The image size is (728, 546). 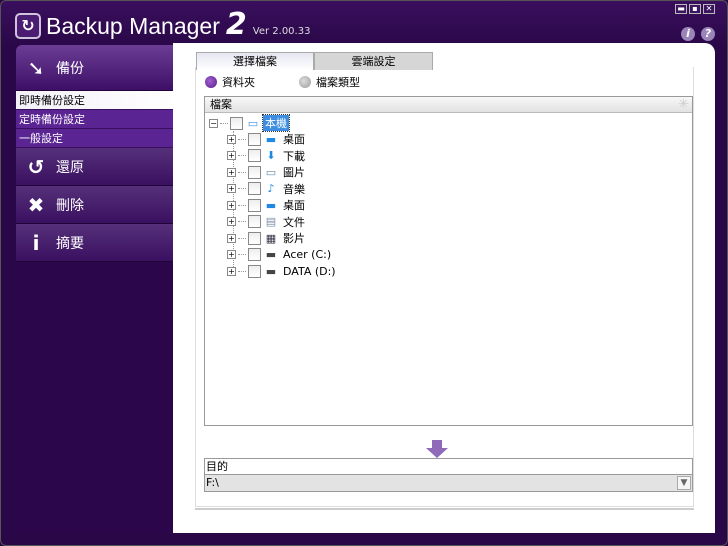 What do you see at coordinates (28, 26) in the screenshot?
I see `backup-logo-icon: ↻` at bounding box center [28, 26].